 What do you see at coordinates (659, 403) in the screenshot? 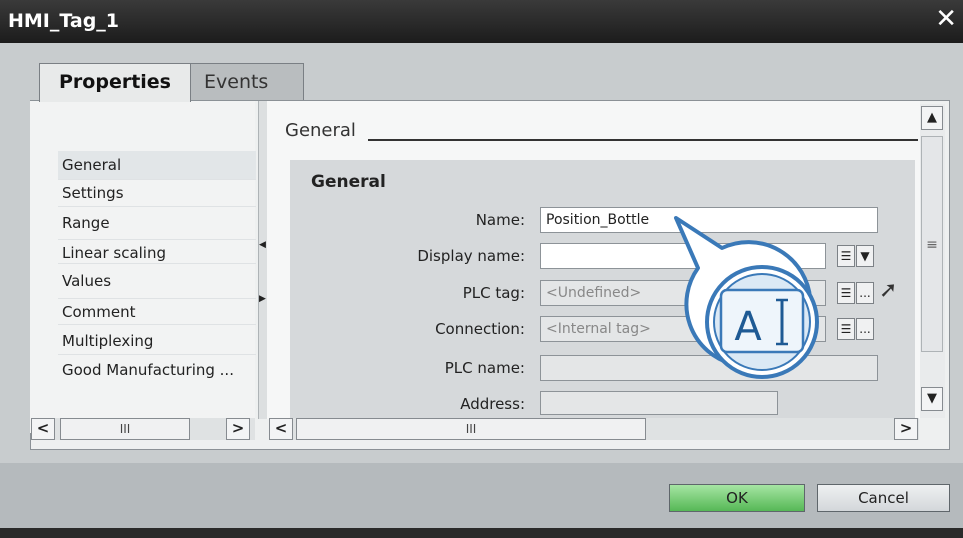
I see `address-field` at bounding box center [659, 403].